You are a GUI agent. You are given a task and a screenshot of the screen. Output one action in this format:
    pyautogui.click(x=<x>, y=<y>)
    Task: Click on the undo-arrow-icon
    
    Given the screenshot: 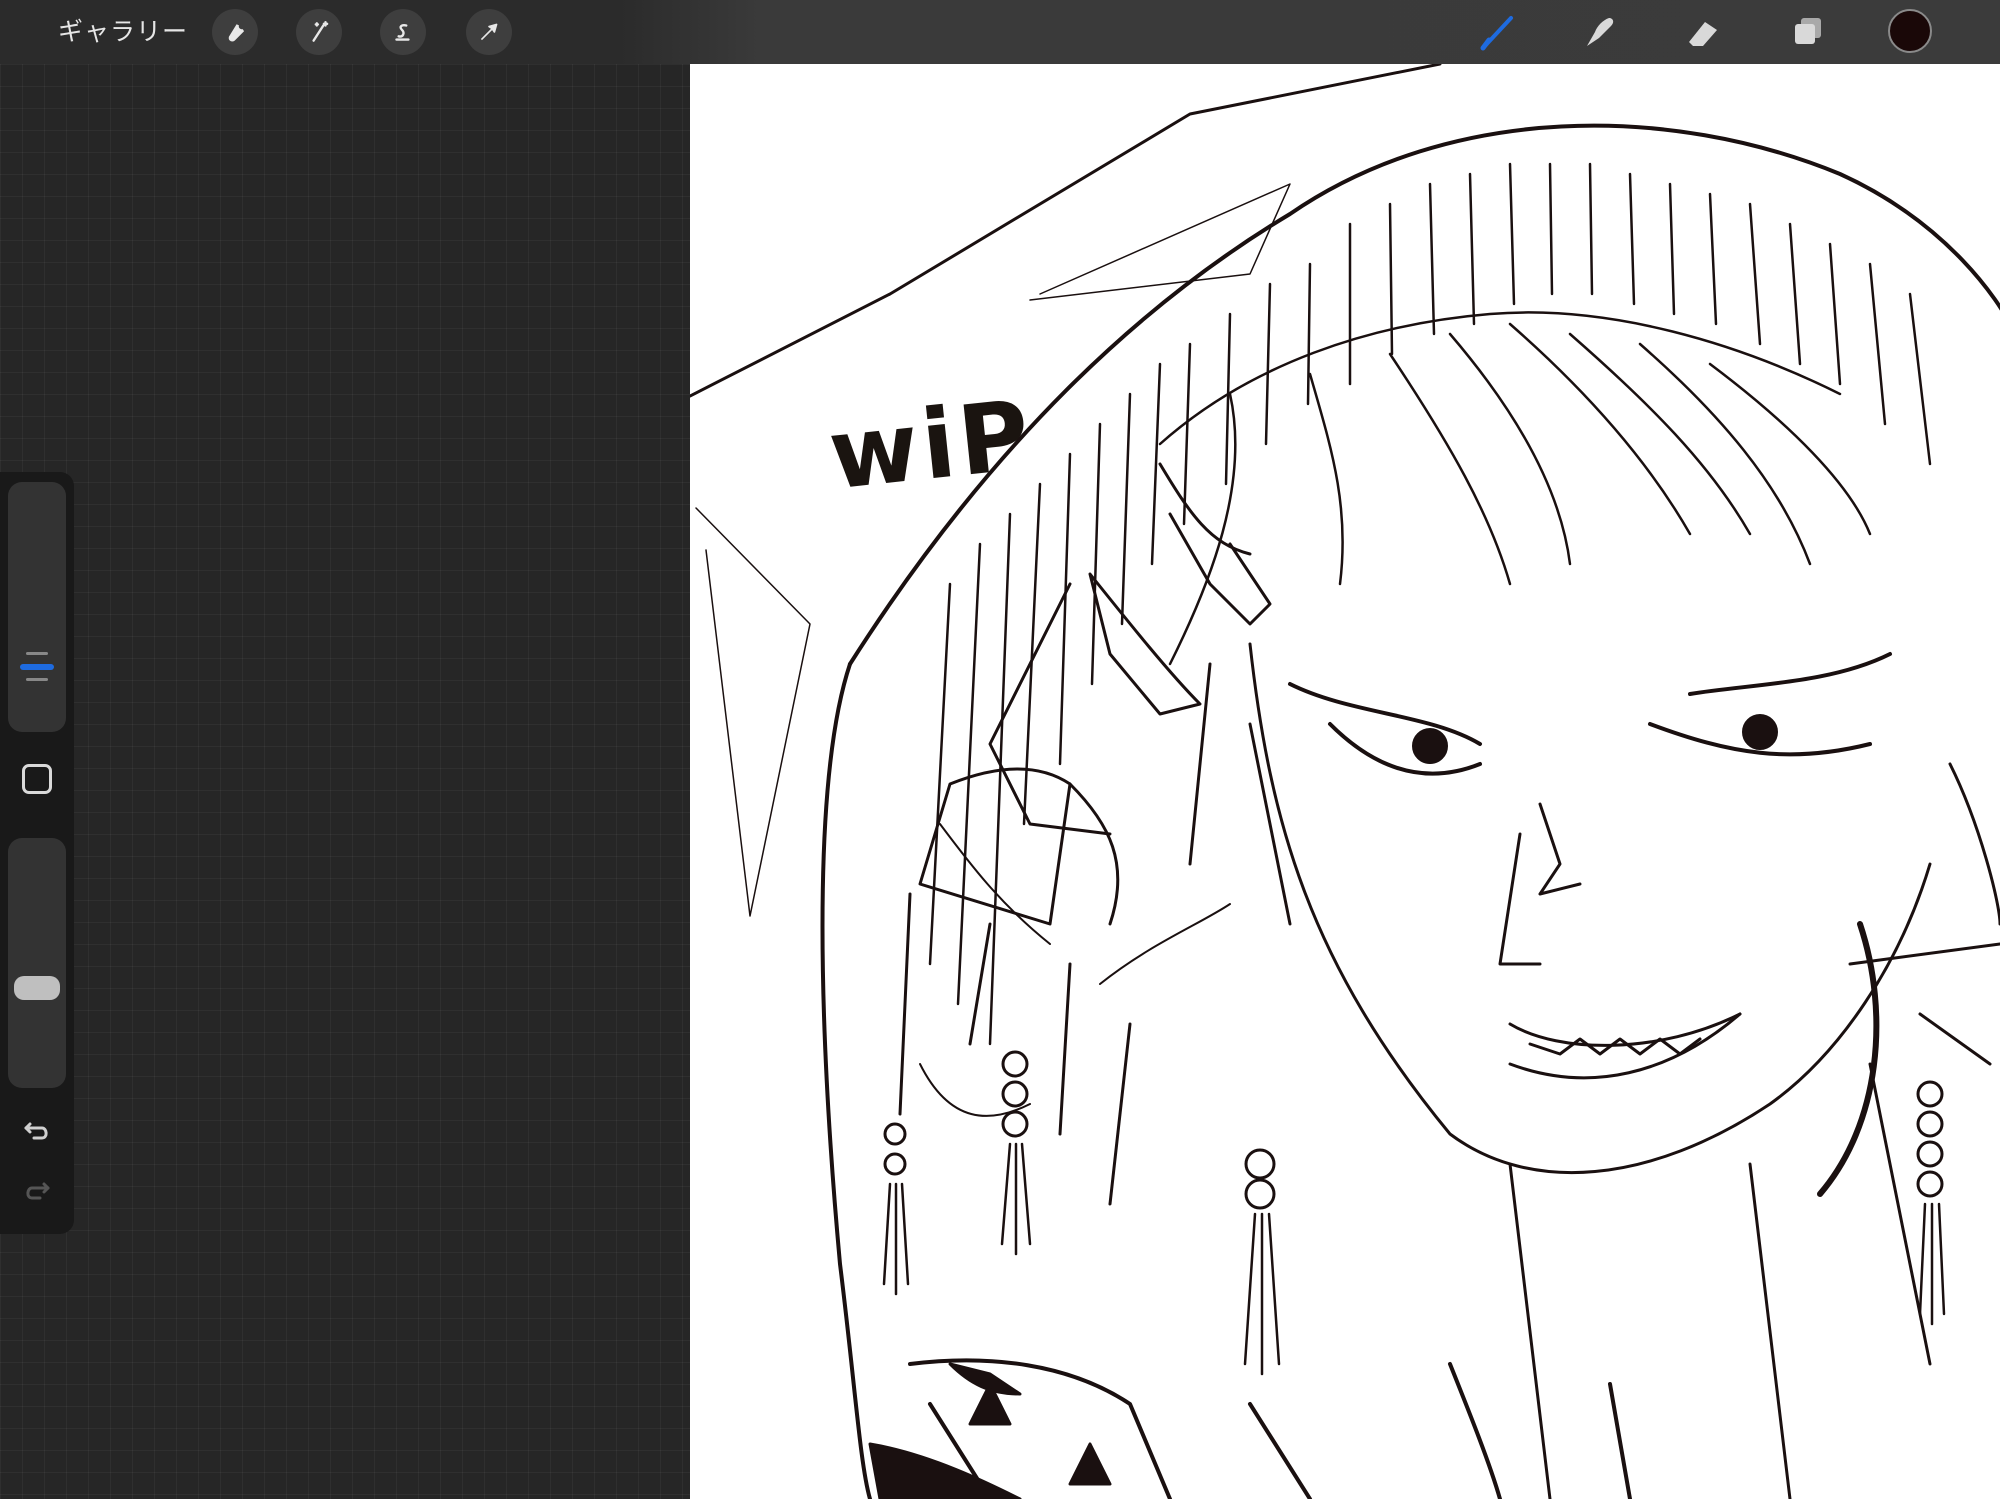 What is the action you would take?
    pyautogui.click(x=37, y=1131)
    